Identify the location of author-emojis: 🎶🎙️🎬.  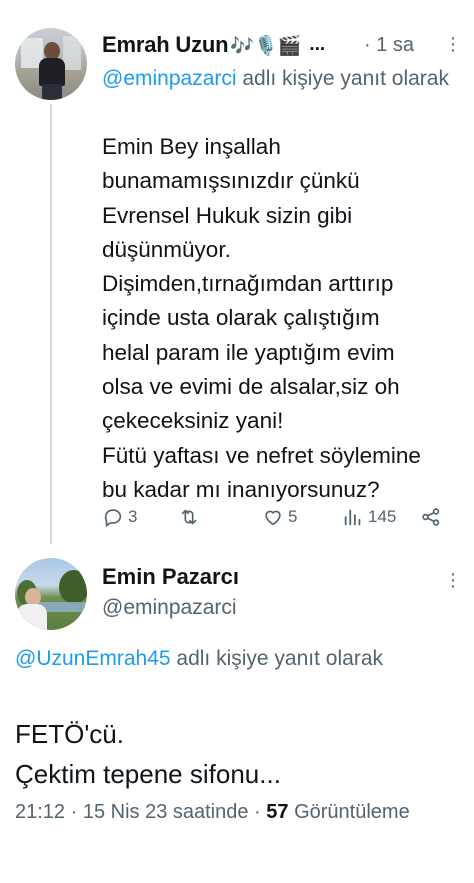
(266, 45).